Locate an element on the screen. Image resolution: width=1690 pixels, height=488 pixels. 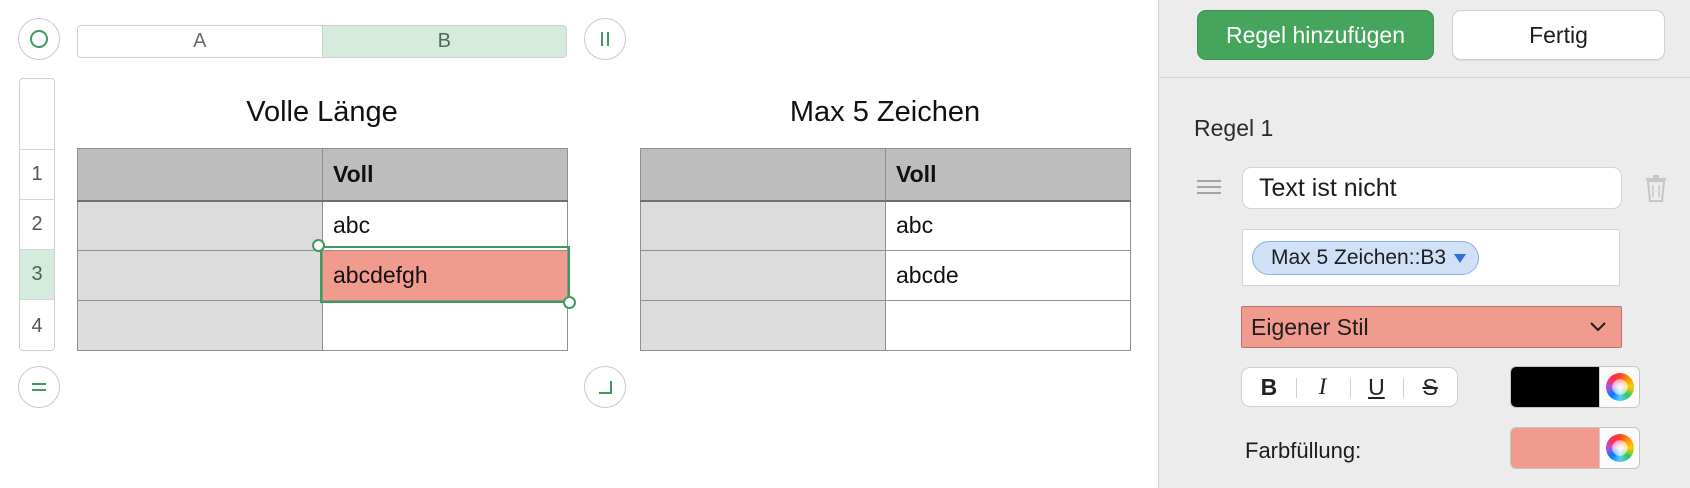
chevron-down-icon is located at coordinates (1598, 327).